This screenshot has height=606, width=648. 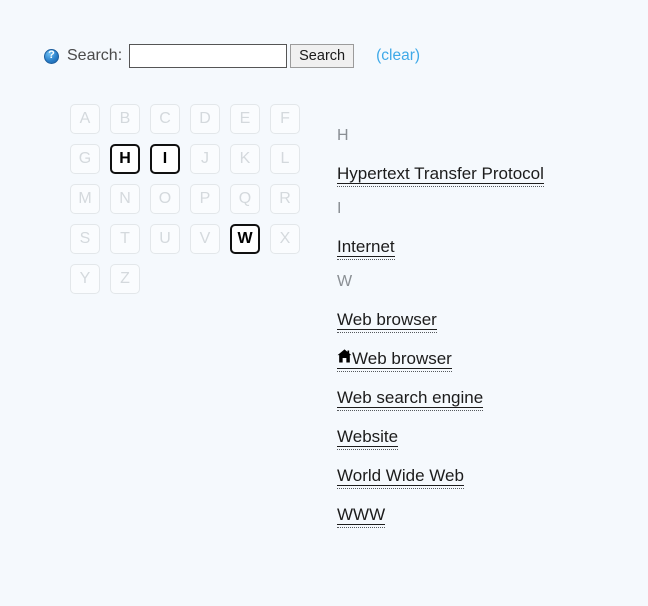 What do you see at coordinates (205, 119) in the screenshot?
I see `letter-button-d: D` at bounding box center [205, 119].